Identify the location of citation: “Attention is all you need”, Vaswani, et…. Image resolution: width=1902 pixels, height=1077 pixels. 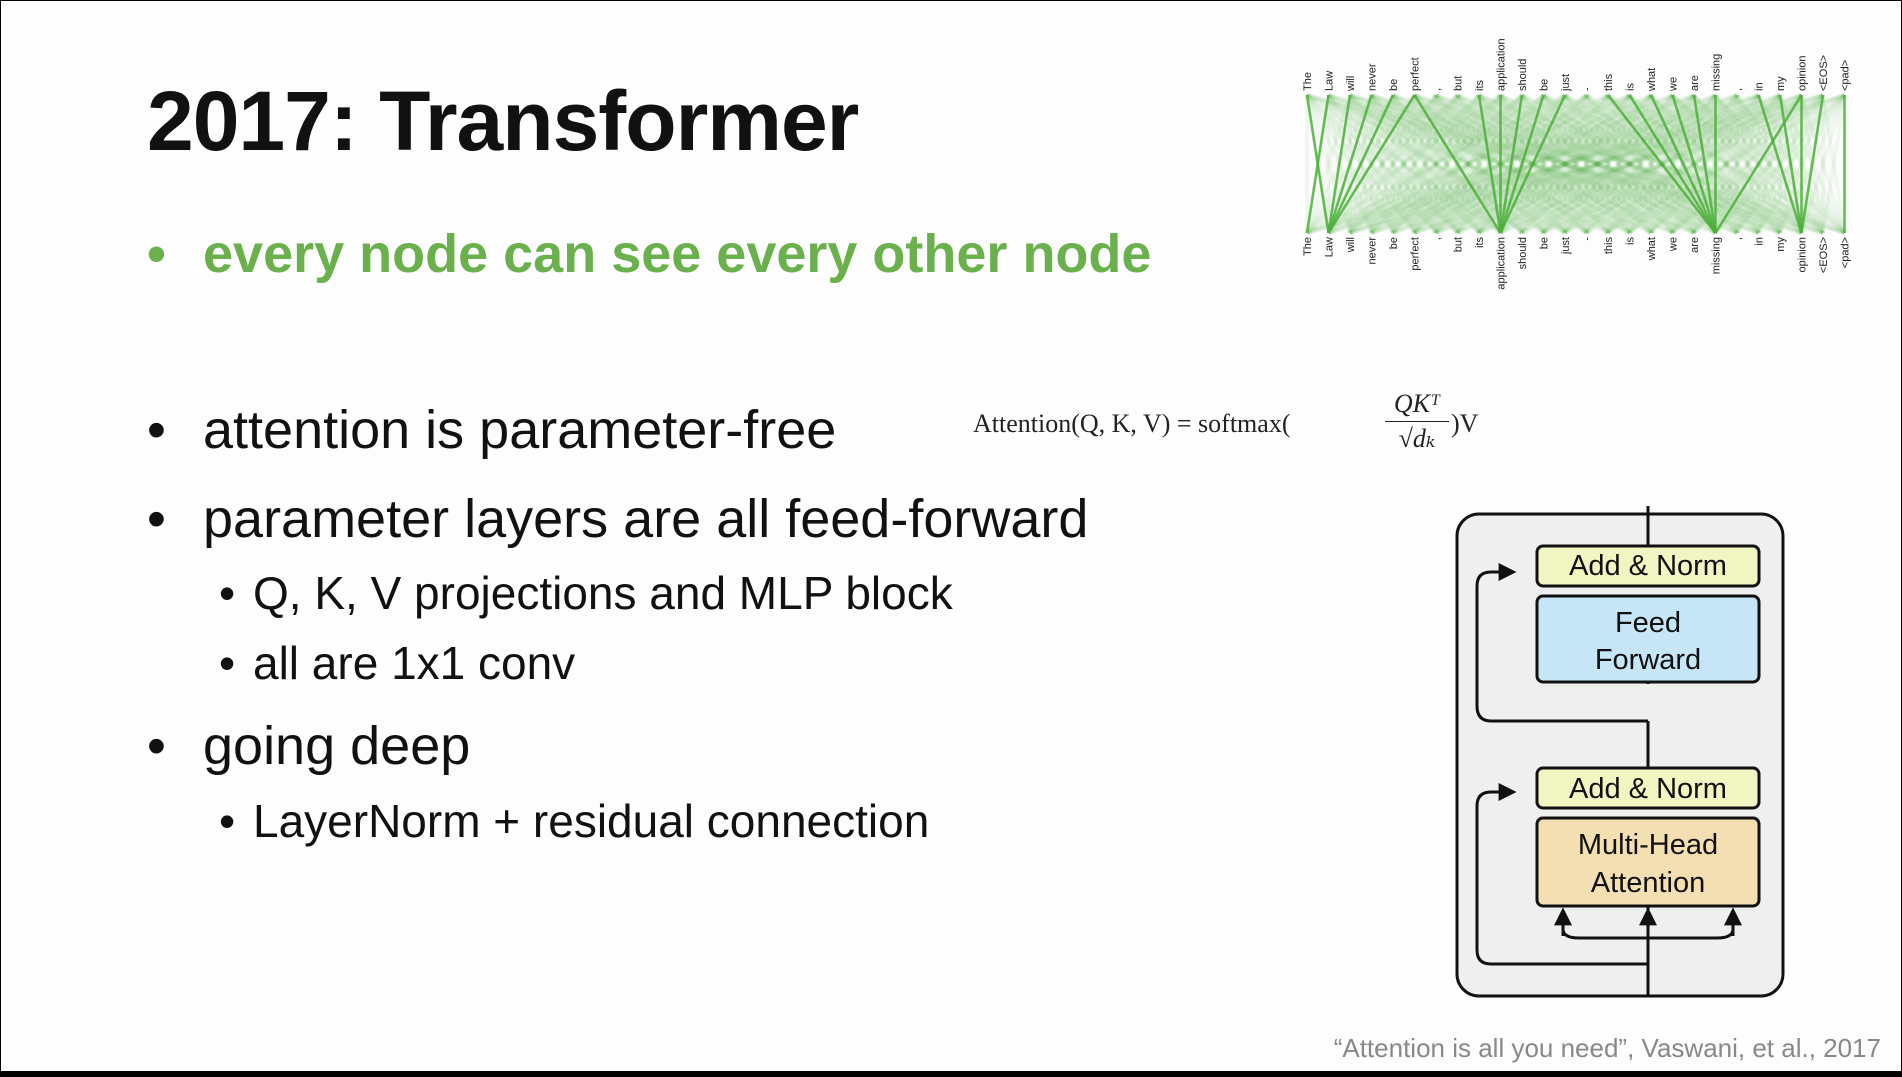
(1607, 1048).